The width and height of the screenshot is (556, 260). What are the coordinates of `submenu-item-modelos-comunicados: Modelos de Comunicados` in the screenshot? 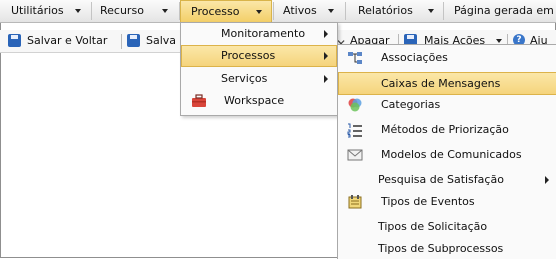 It's located at (447, 155).